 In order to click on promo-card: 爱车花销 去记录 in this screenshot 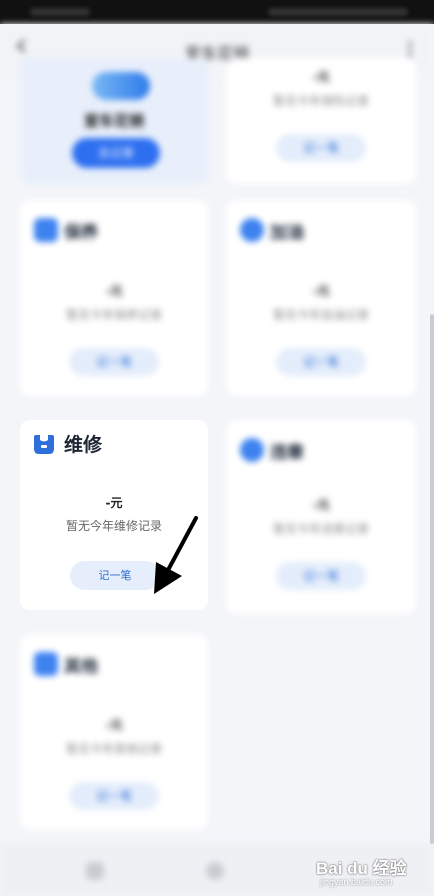, I will do `click(114, 121)`.